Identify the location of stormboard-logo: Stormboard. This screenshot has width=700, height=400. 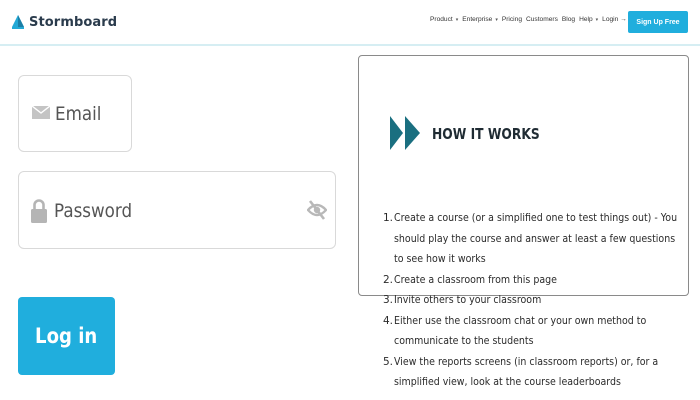
(63, 22).